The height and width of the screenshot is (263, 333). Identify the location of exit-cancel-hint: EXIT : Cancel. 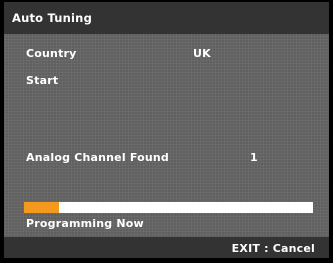
(273, 248).